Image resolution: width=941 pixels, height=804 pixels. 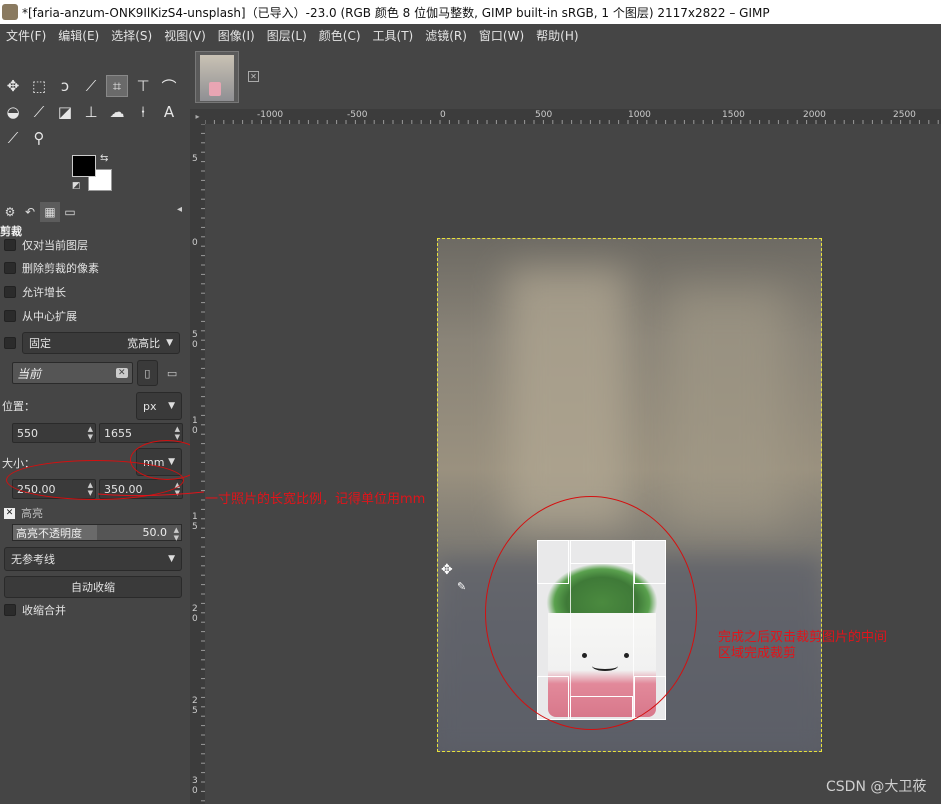 I want to click on menu-colors: 颜色(C), so click(x=340, y=35).